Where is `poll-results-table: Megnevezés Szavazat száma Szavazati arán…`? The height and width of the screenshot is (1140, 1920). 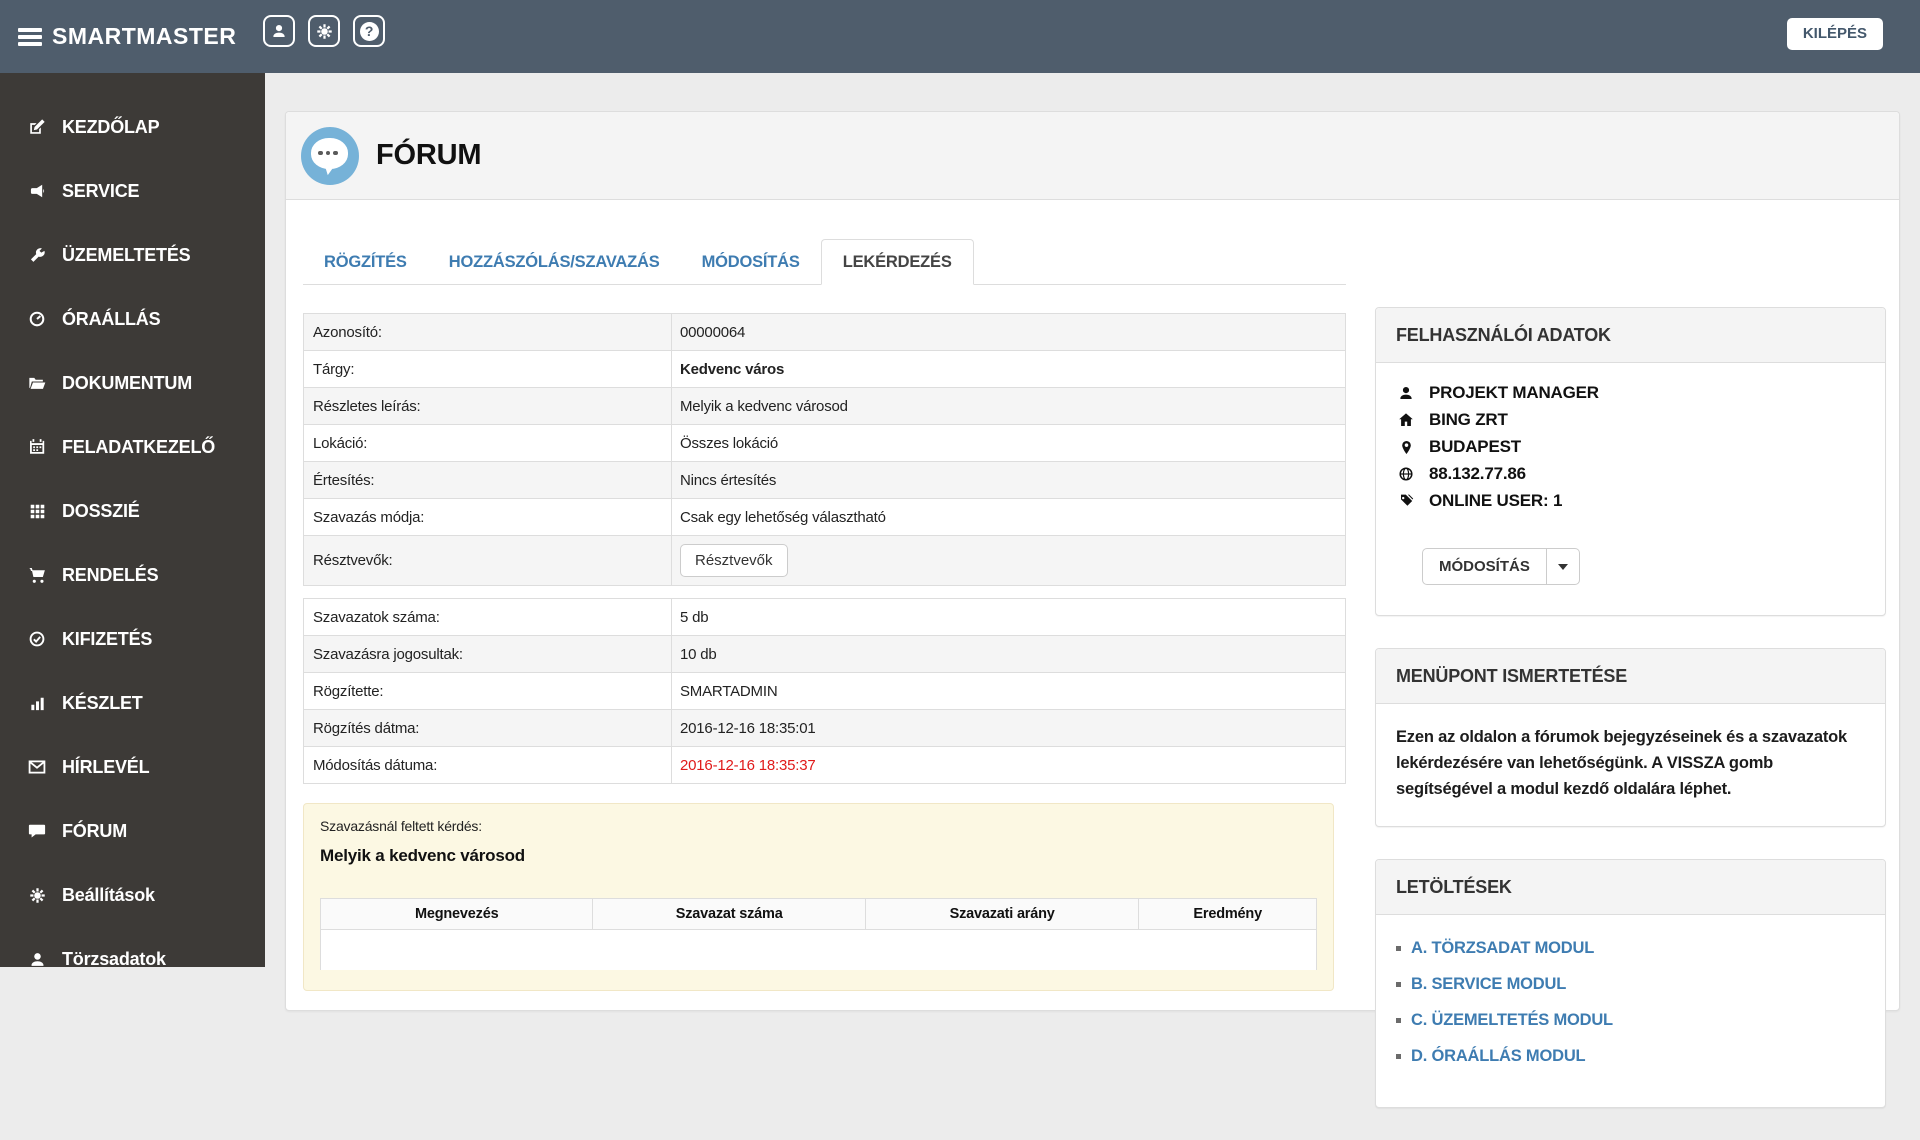
poll-results-table: Megnevezés Szavazat száma Szavazati arán… is located at coordinates (819, 914).